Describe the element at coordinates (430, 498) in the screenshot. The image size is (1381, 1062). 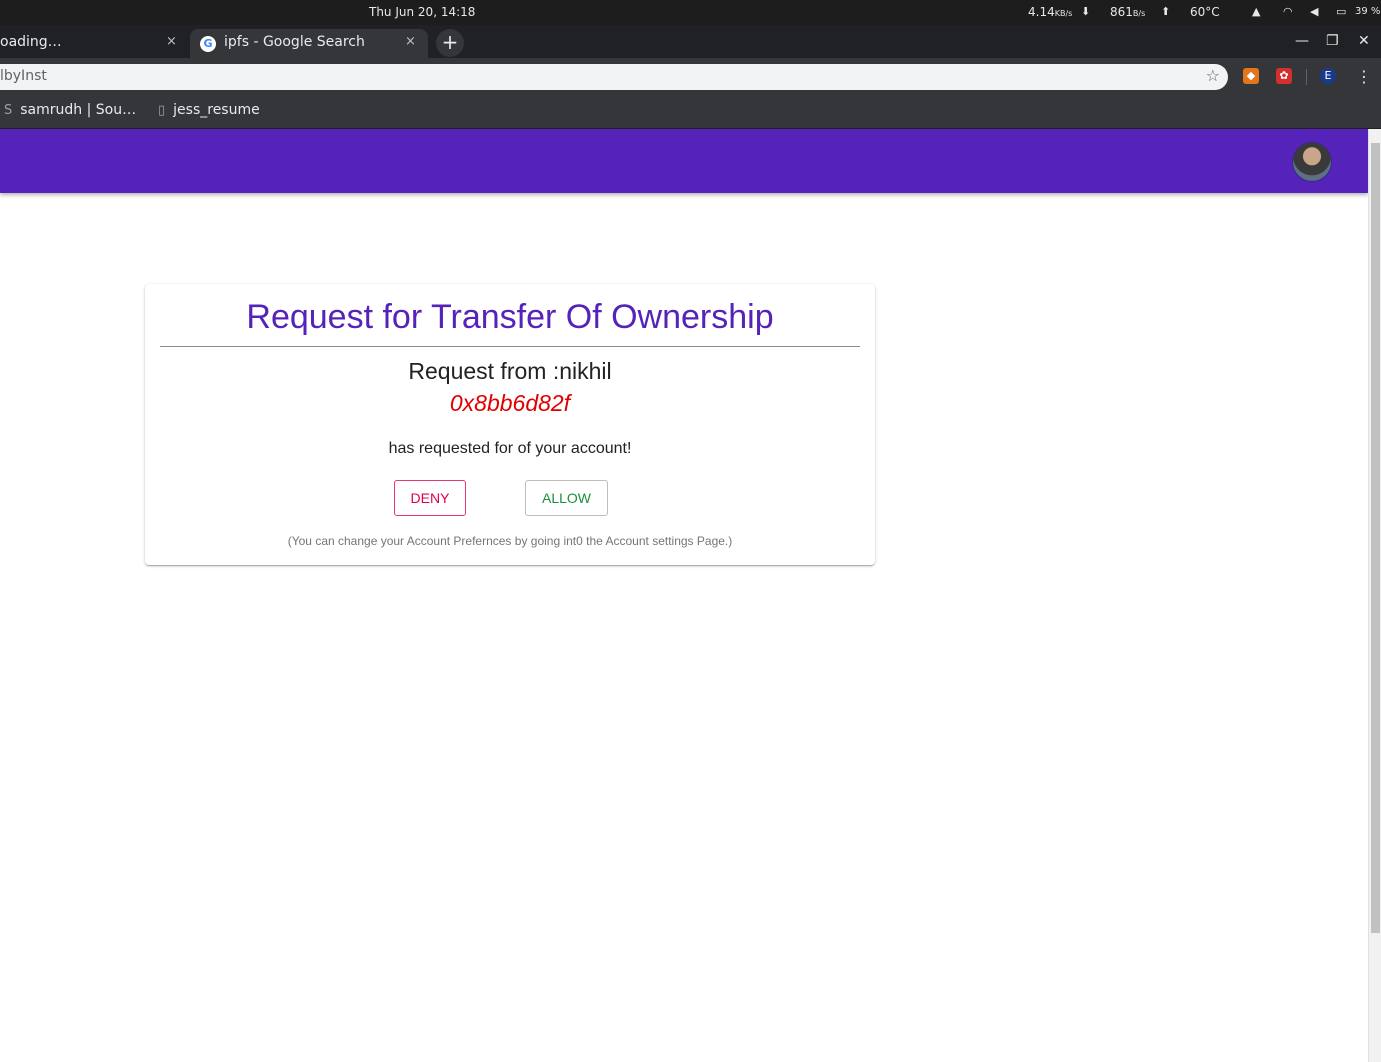
I see `deny-button: DENY` at that location.